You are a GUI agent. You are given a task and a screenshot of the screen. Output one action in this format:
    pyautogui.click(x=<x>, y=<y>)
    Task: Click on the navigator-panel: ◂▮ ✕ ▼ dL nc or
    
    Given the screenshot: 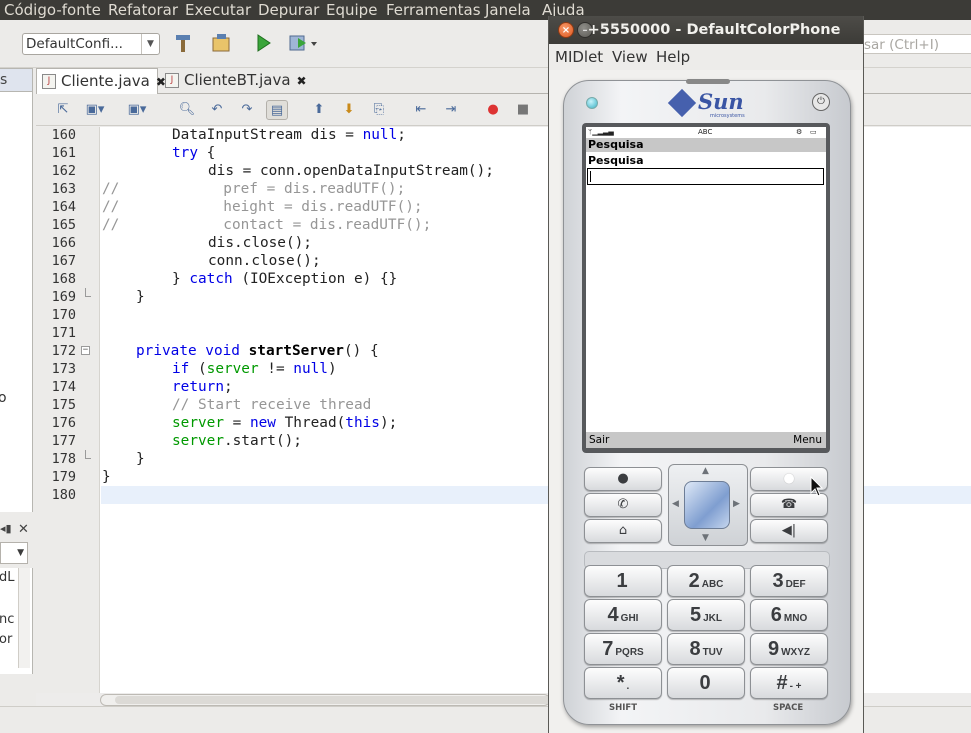 What is the action you would take?
    pyautogui.click(x=16, y=597)
    